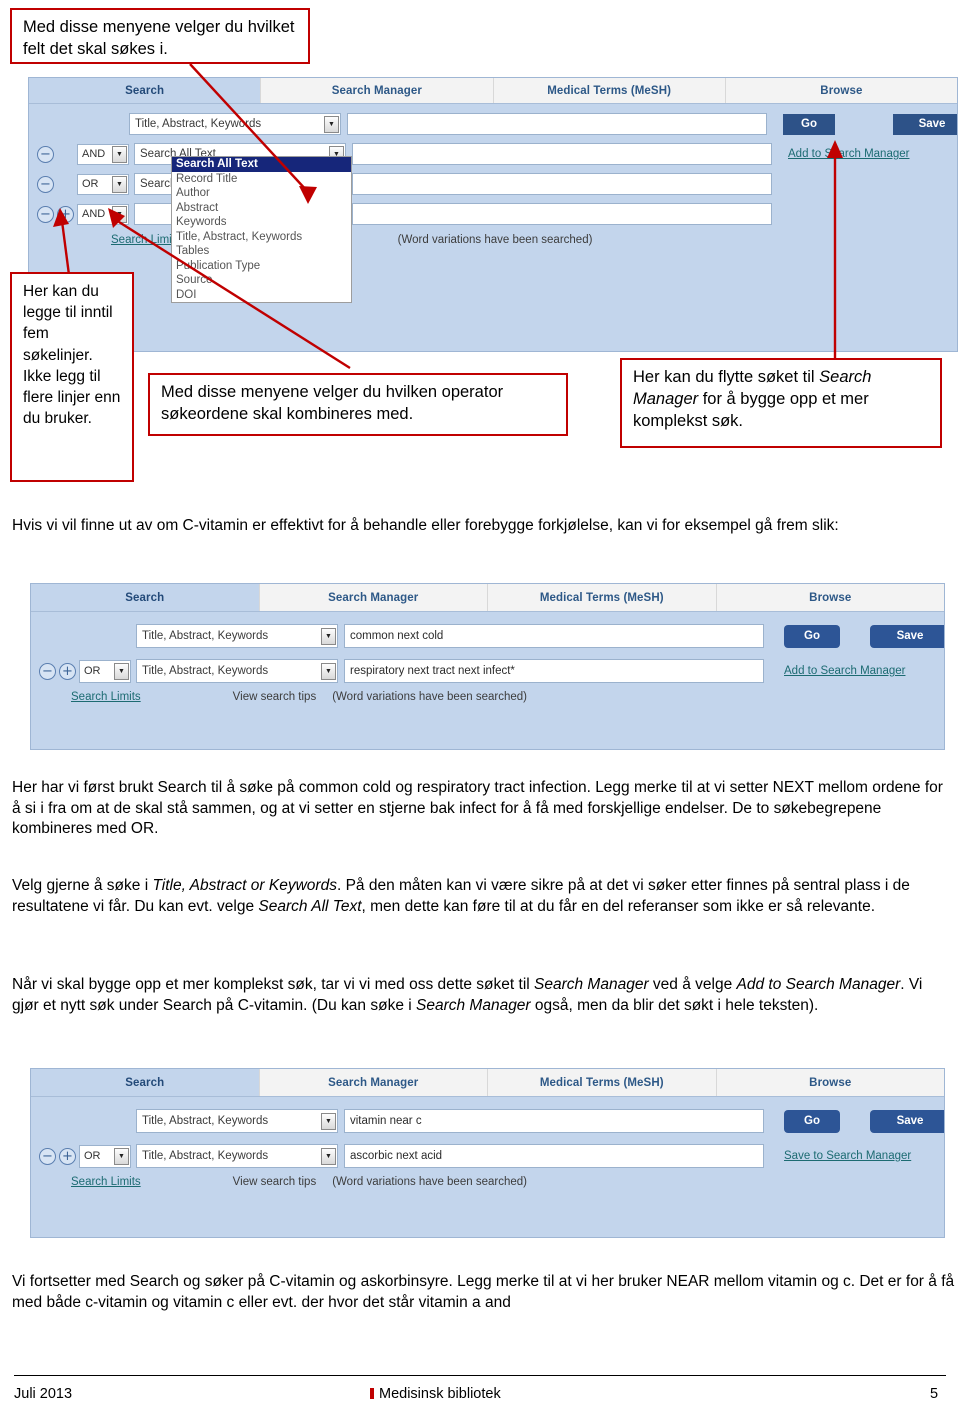 The height and width of the screenshot is (1409, 960). What do you see at coordinates (261, 237) in the screenshot?
I see `dropdown-option: Title, Abstract, Keywords` at bounding box center [261, 237].